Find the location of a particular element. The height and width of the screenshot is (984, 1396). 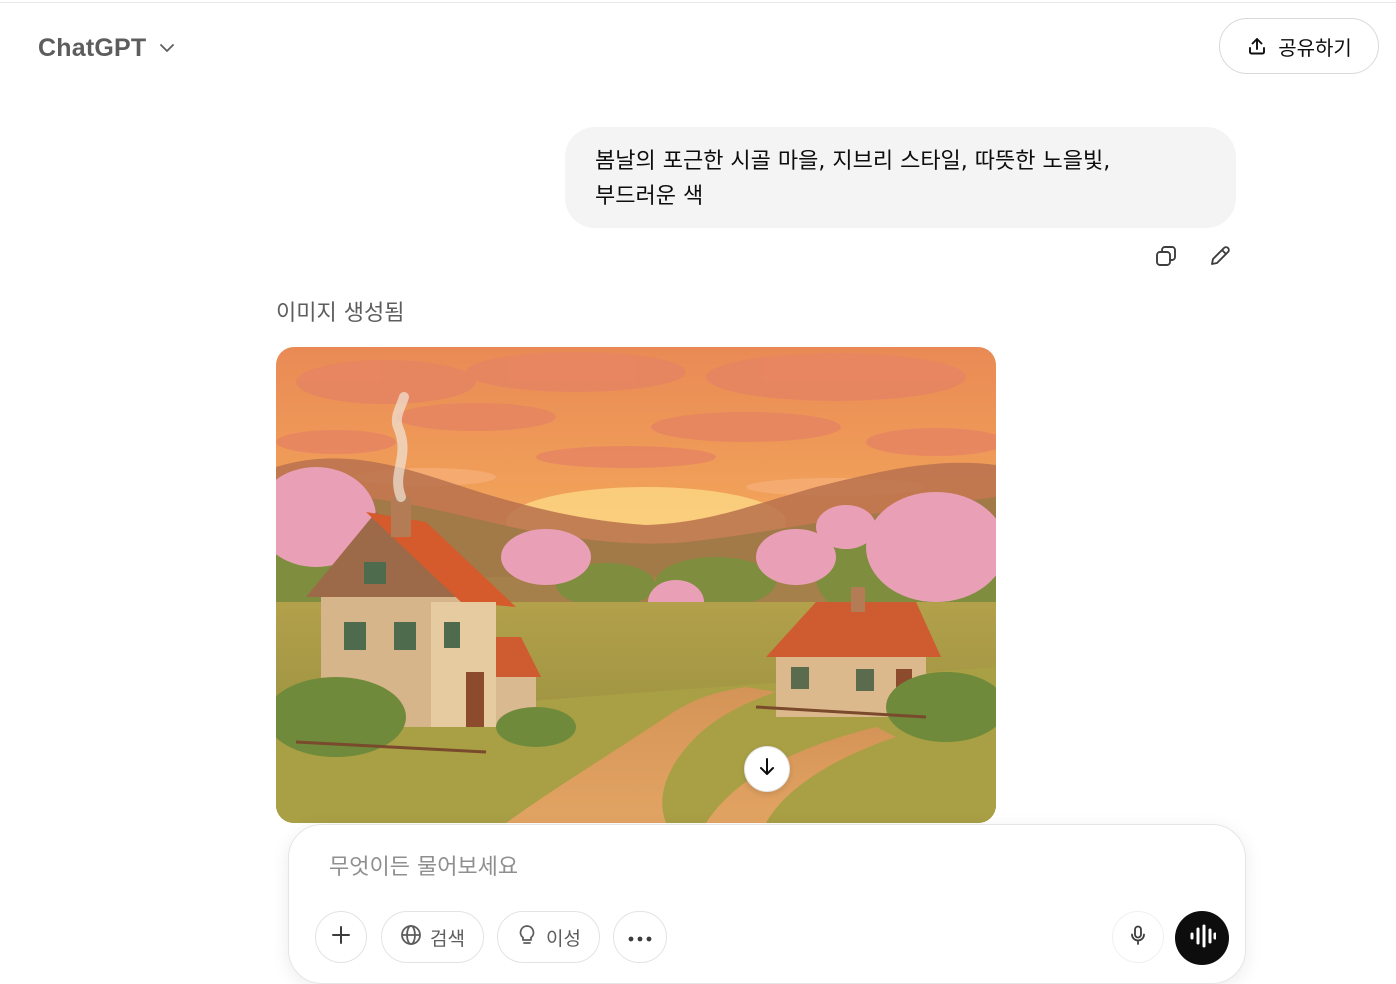

image-generated-label: 이미지 생성됨 is located at coordinates (340, 313).